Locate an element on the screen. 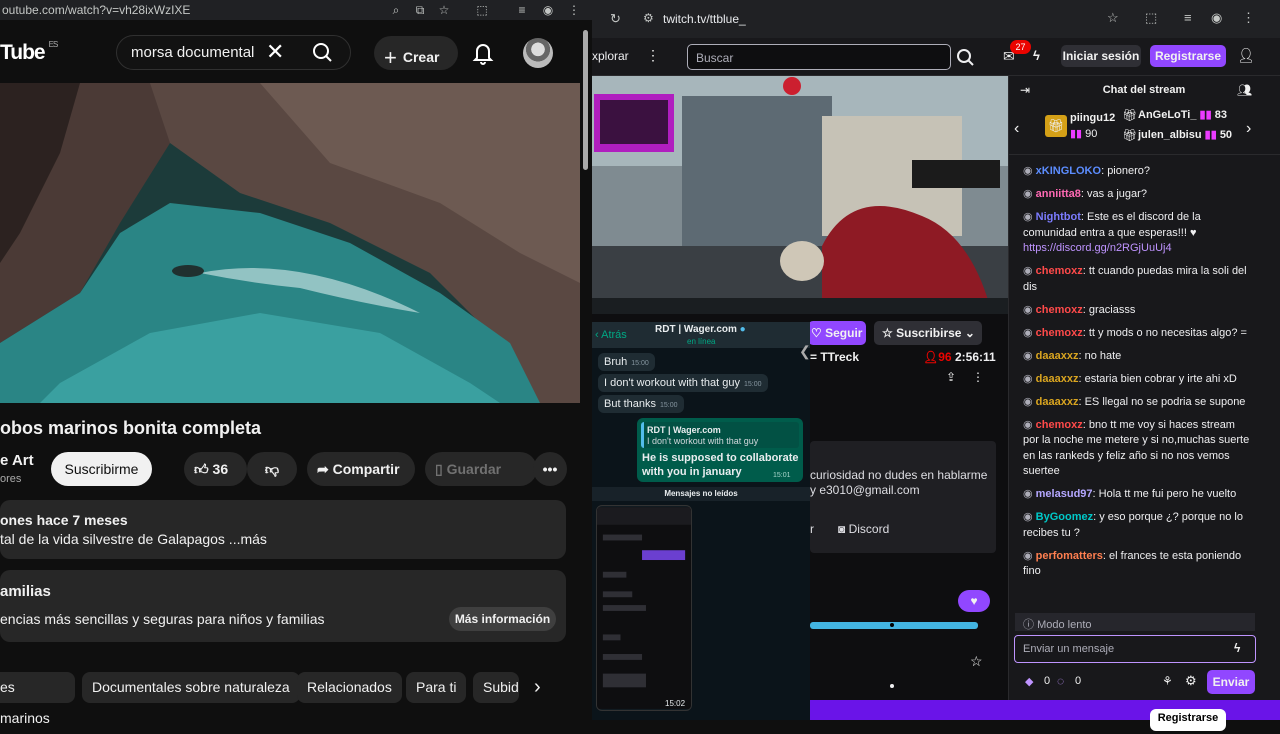 This screenshot has width=1280, height=734. channel-points-icon: ◌ is located at coordinates (1060, 681).